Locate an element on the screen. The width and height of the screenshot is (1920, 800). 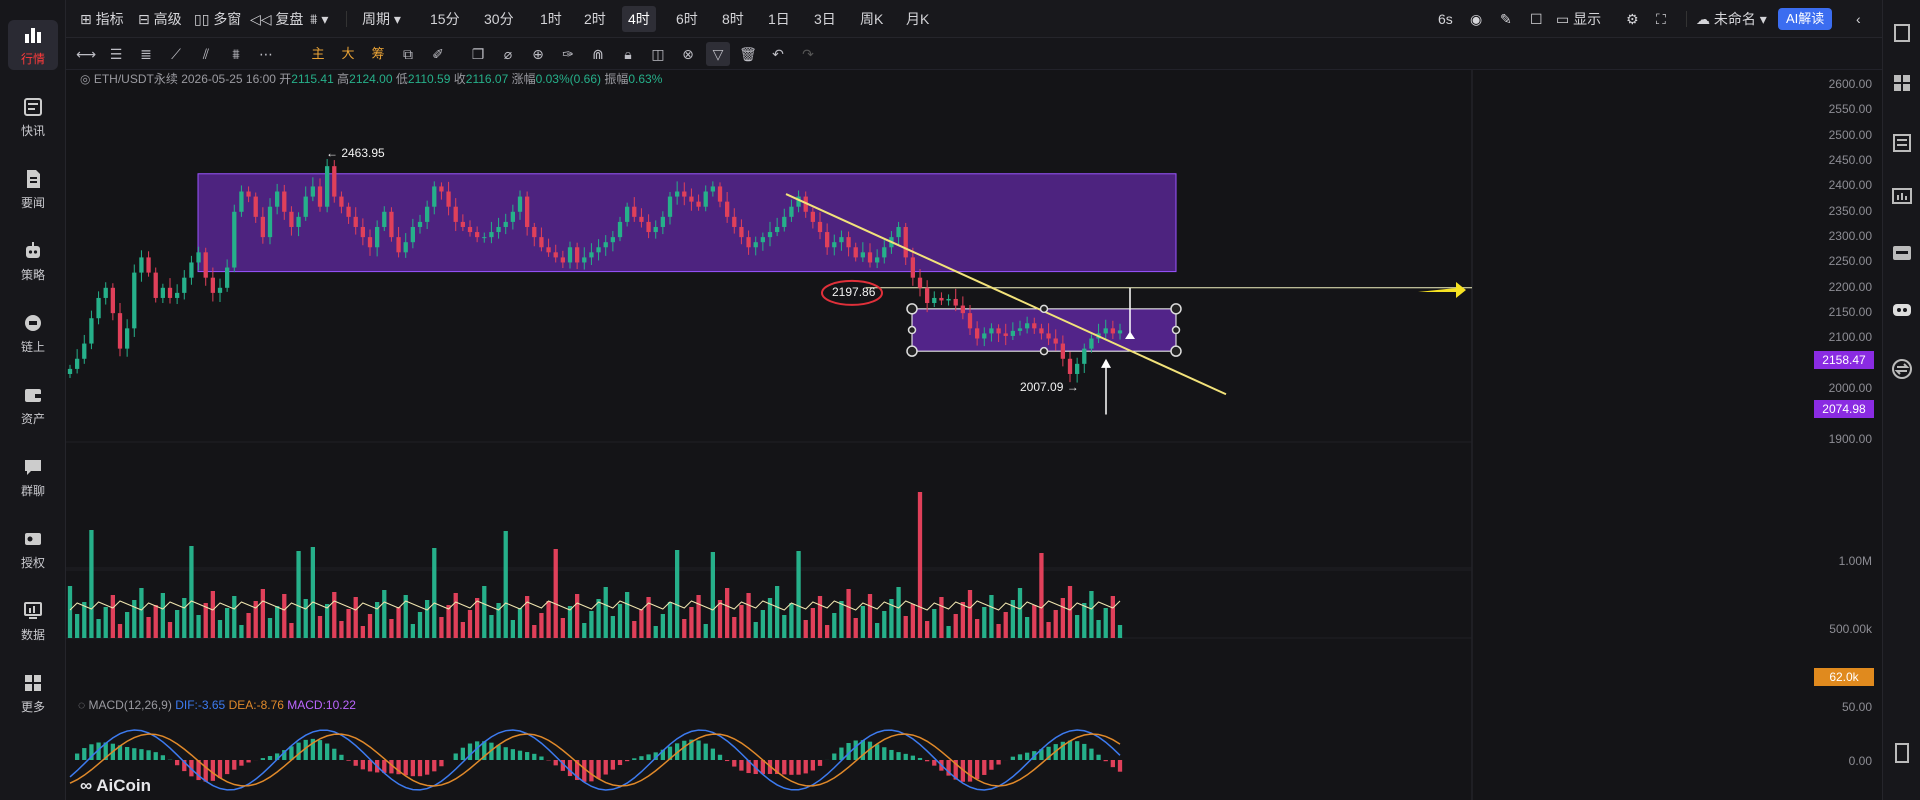
camera-icon: ◉ is located at coordinates (1476, 19).